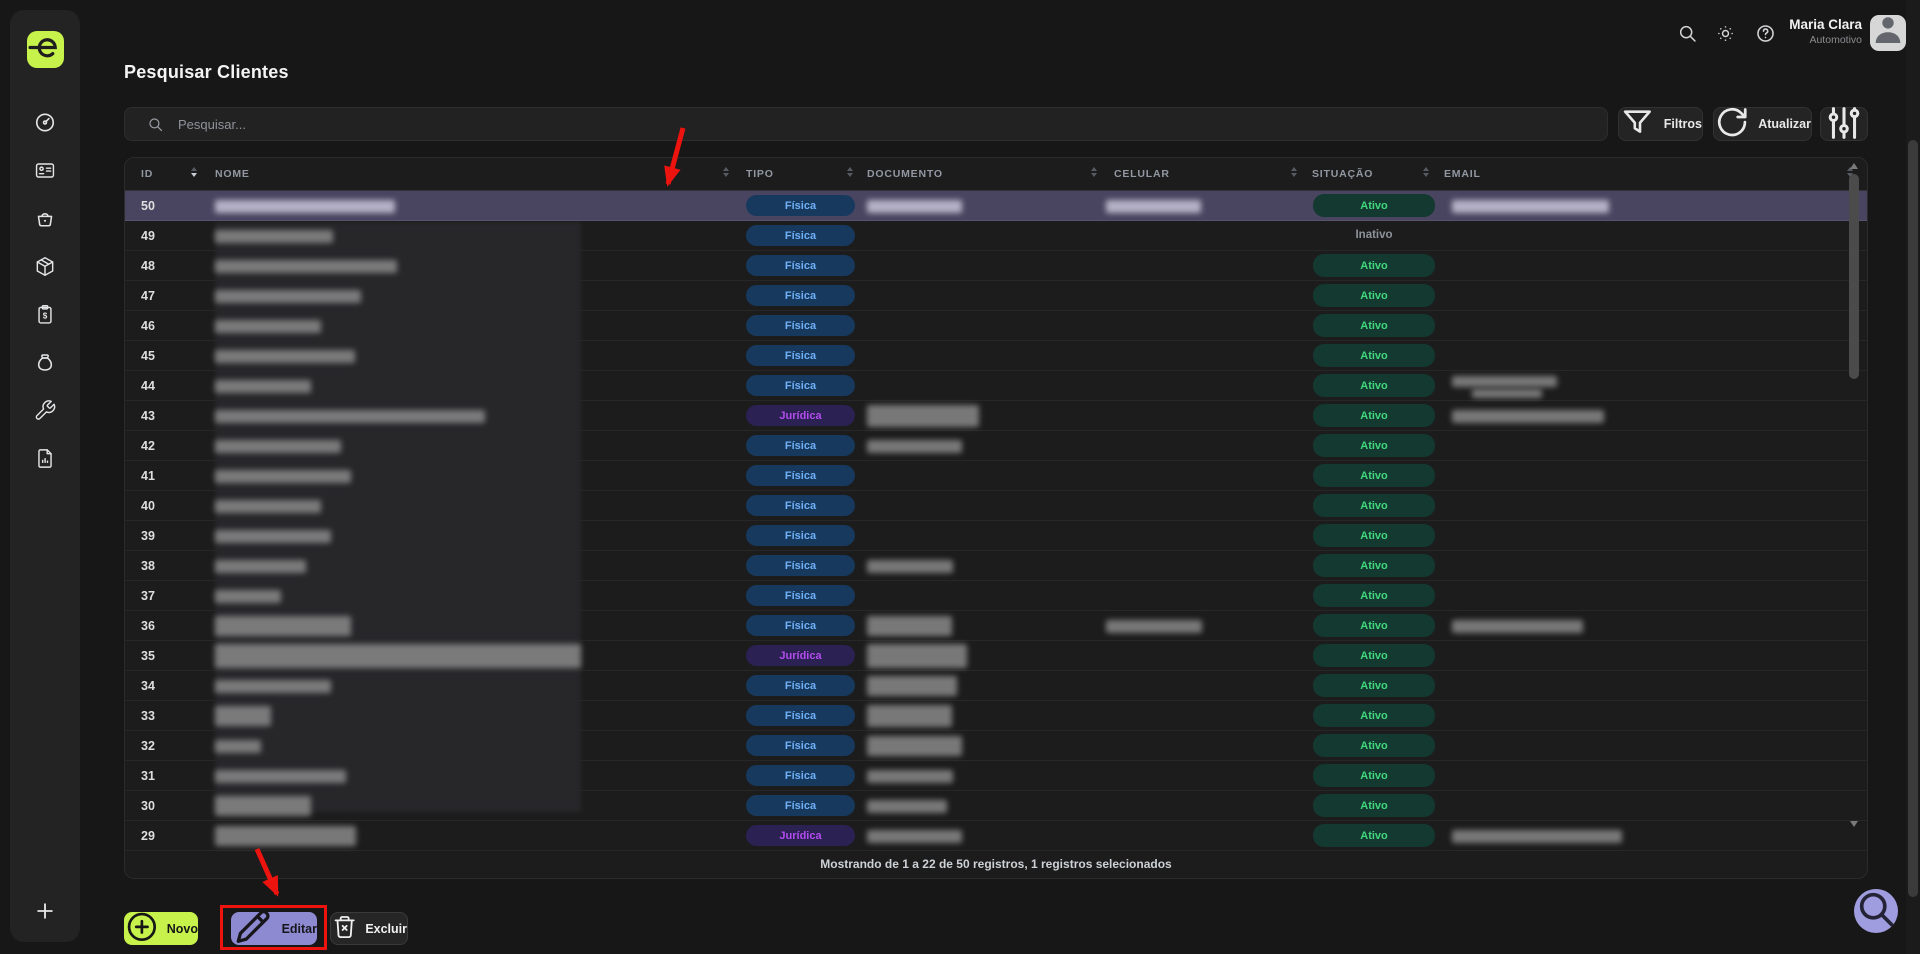  What do you see at coordinates (45, 174) in the screenshot?
I see `id-card-icon` at bounding box center [45, 174].